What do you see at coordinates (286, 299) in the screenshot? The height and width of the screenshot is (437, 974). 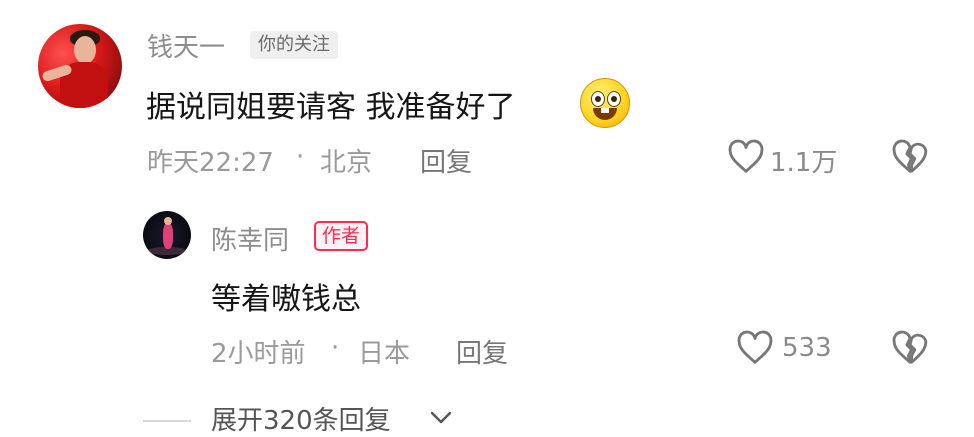 I see `reply-text: 等着嗷钱总` at bounding box center [286, 299].